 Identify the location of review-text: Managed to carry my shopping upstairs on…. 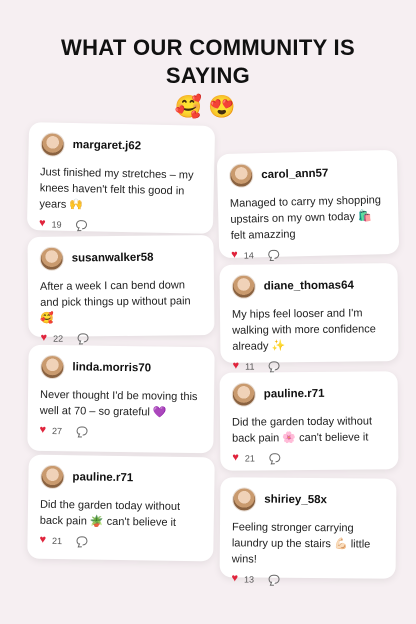
(305, 218).